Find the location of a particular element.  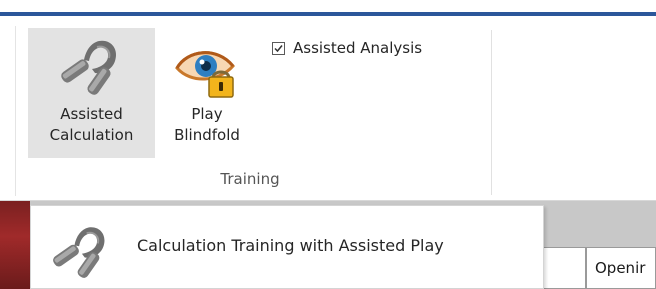

title-area is located at coordinates (328, 6).